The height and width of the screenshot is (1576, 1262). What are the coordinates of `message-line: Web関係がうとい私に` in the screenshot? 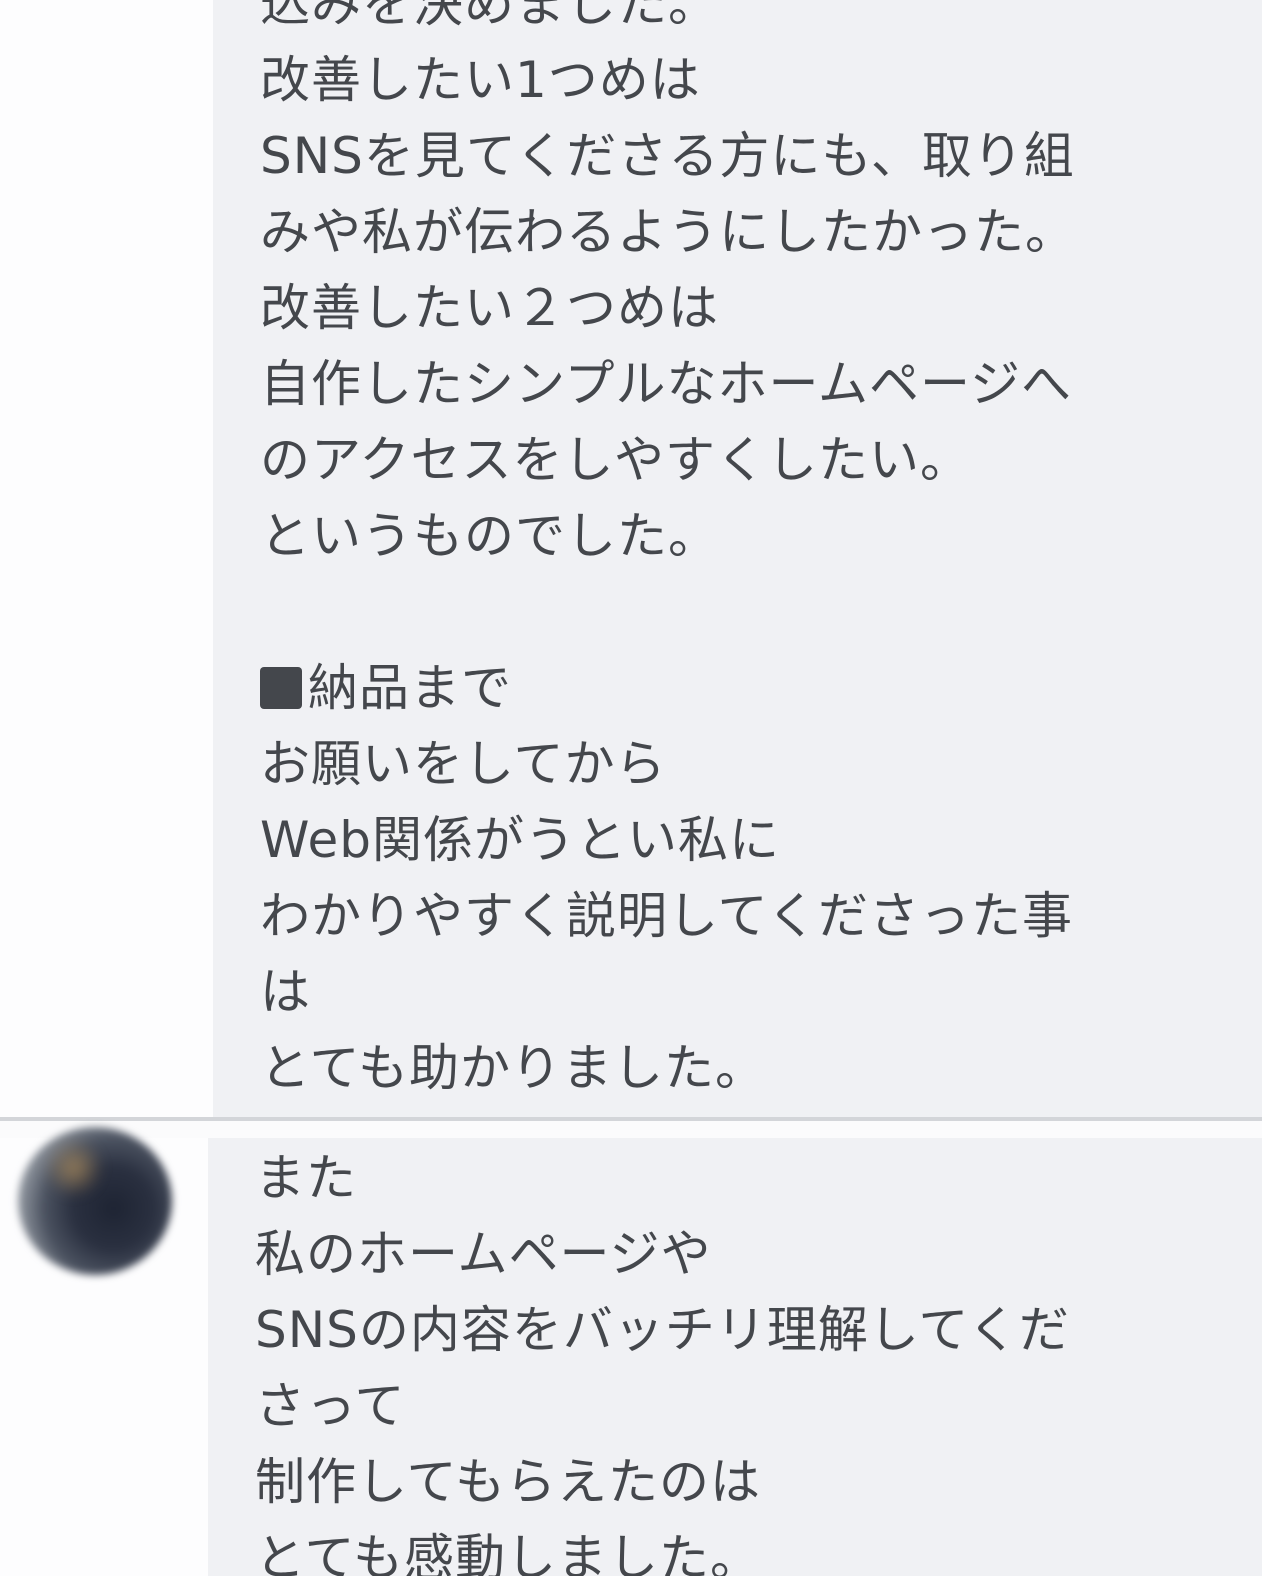 It's located at (520, 840).